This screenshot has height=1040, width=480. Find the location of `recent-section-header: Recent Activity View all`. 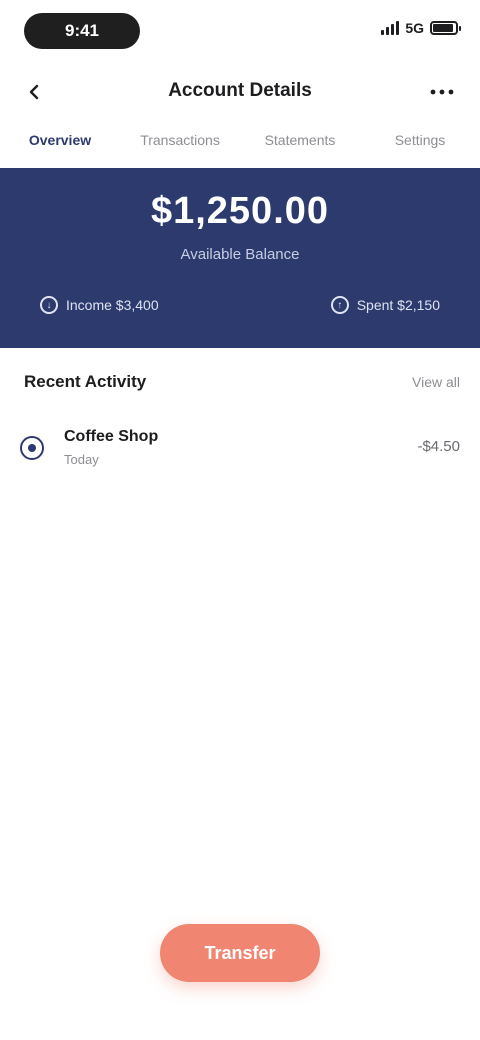

recent-section-header: Recent Activity View all is located at coordinates (240, 382).